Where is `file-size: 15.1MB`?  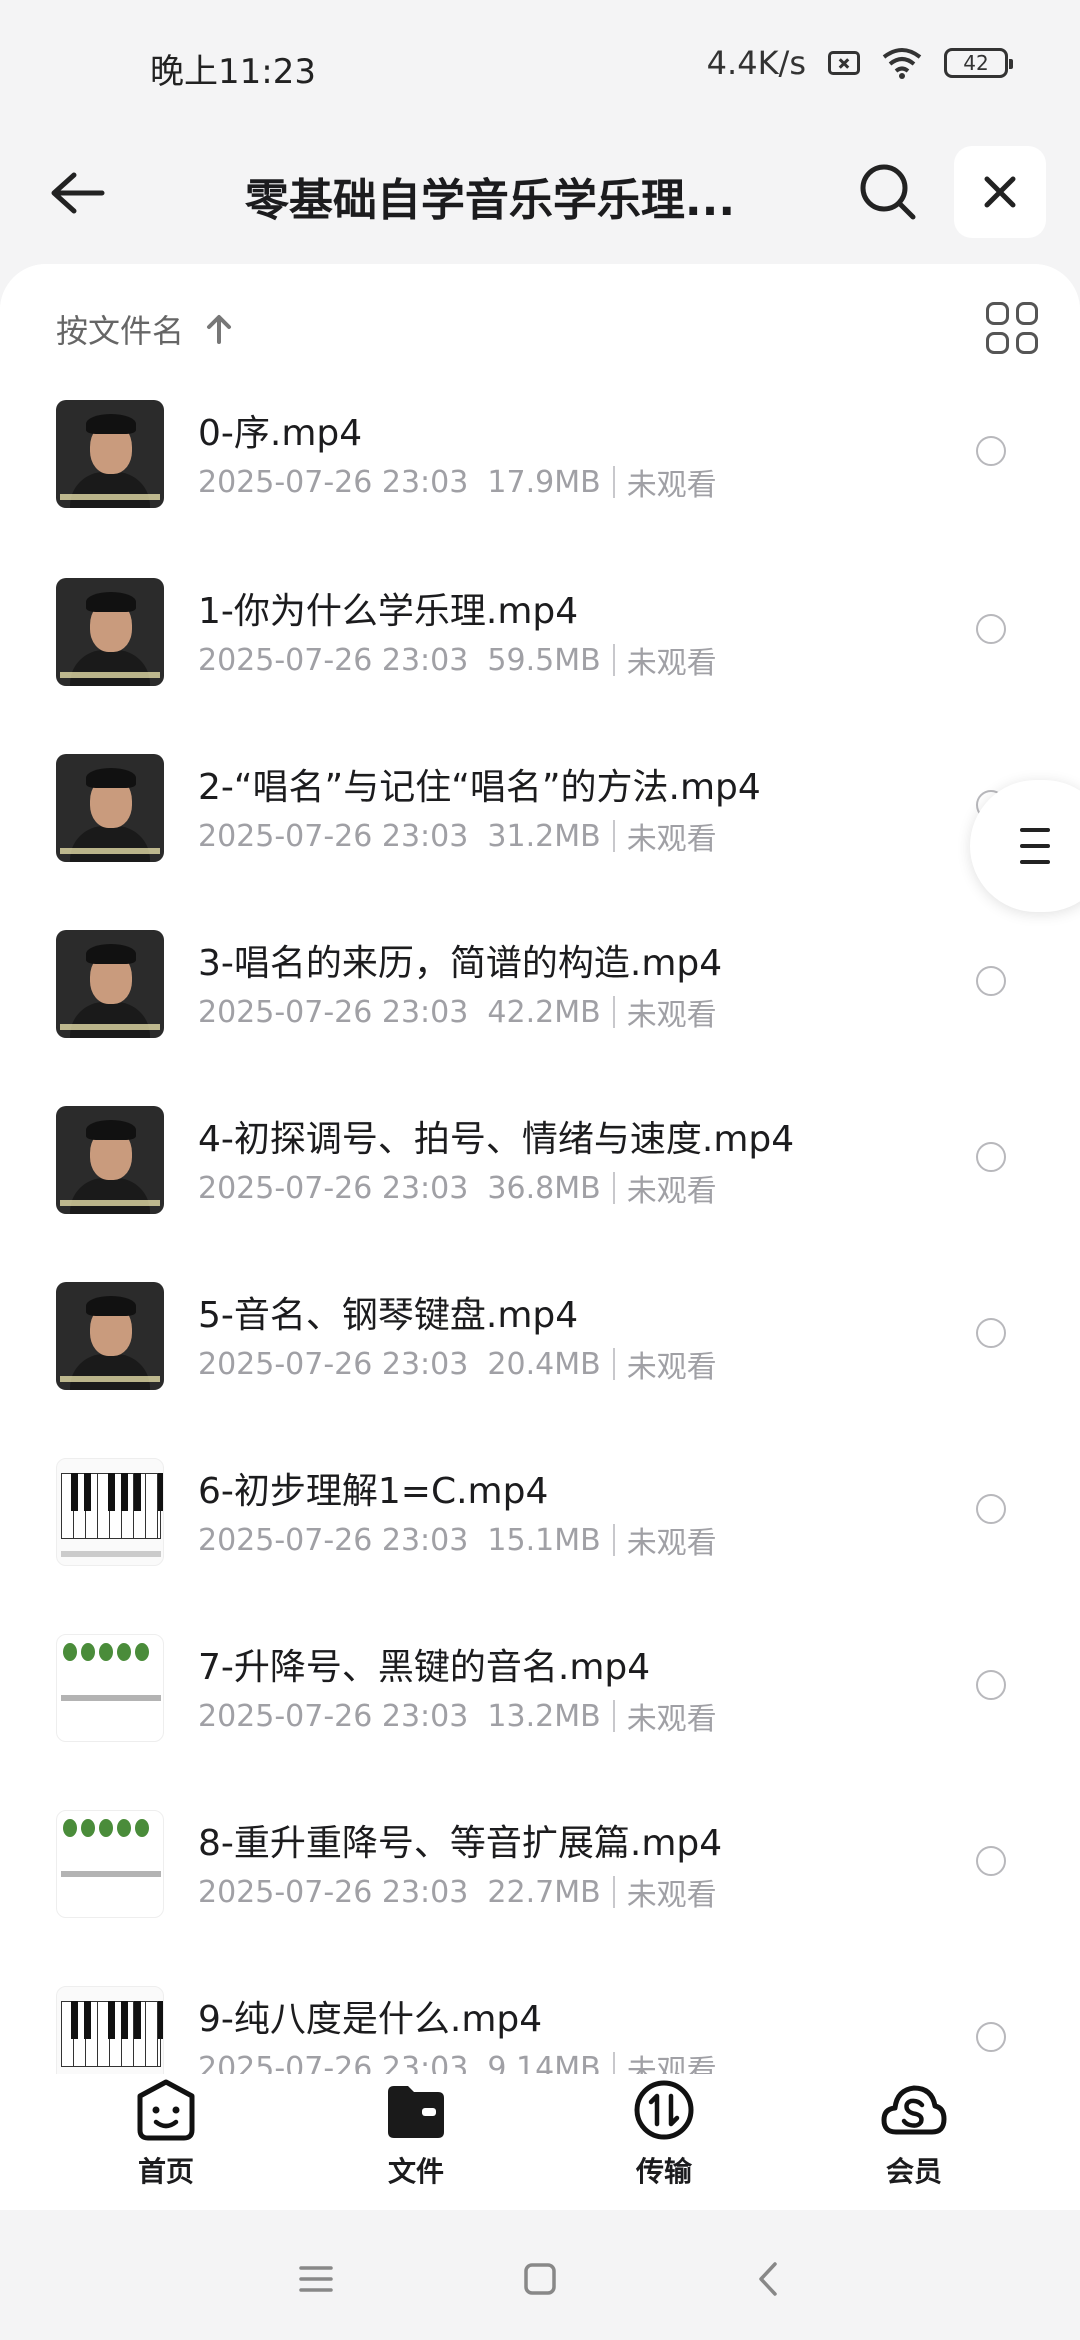 file-size: 15.1MB is located at coordinates (544, 1540).